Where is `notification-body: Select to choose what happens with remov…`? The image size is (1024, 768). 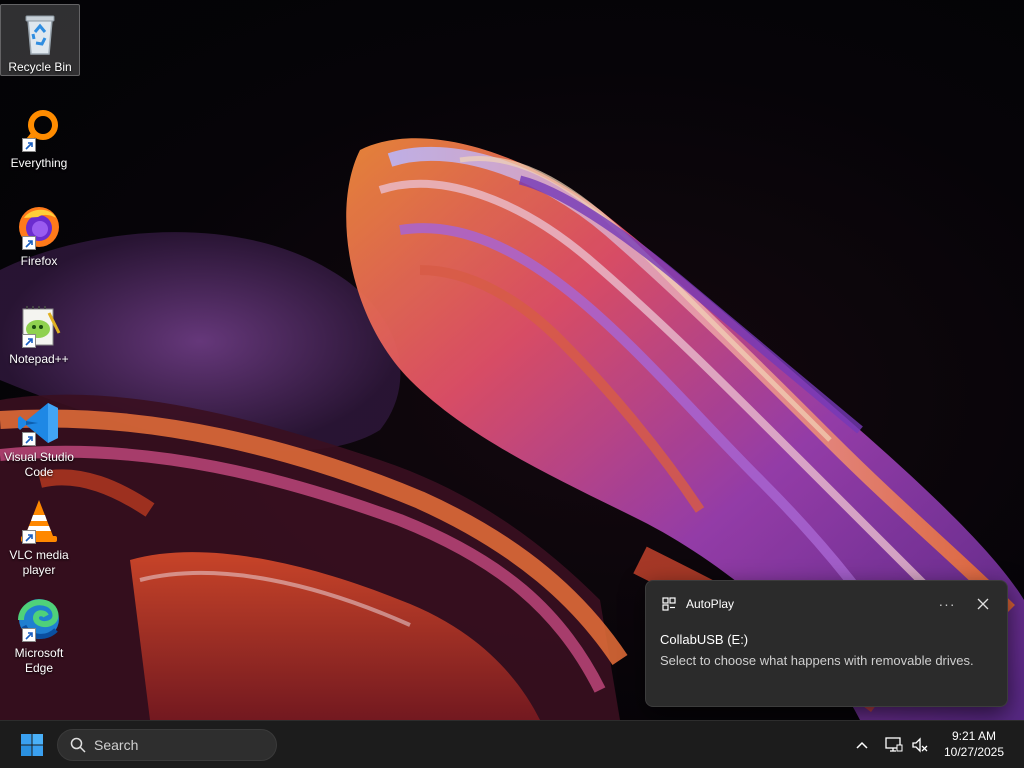
notification-body: Select to choose what happens with remov… is located at coordinates (817, 660).